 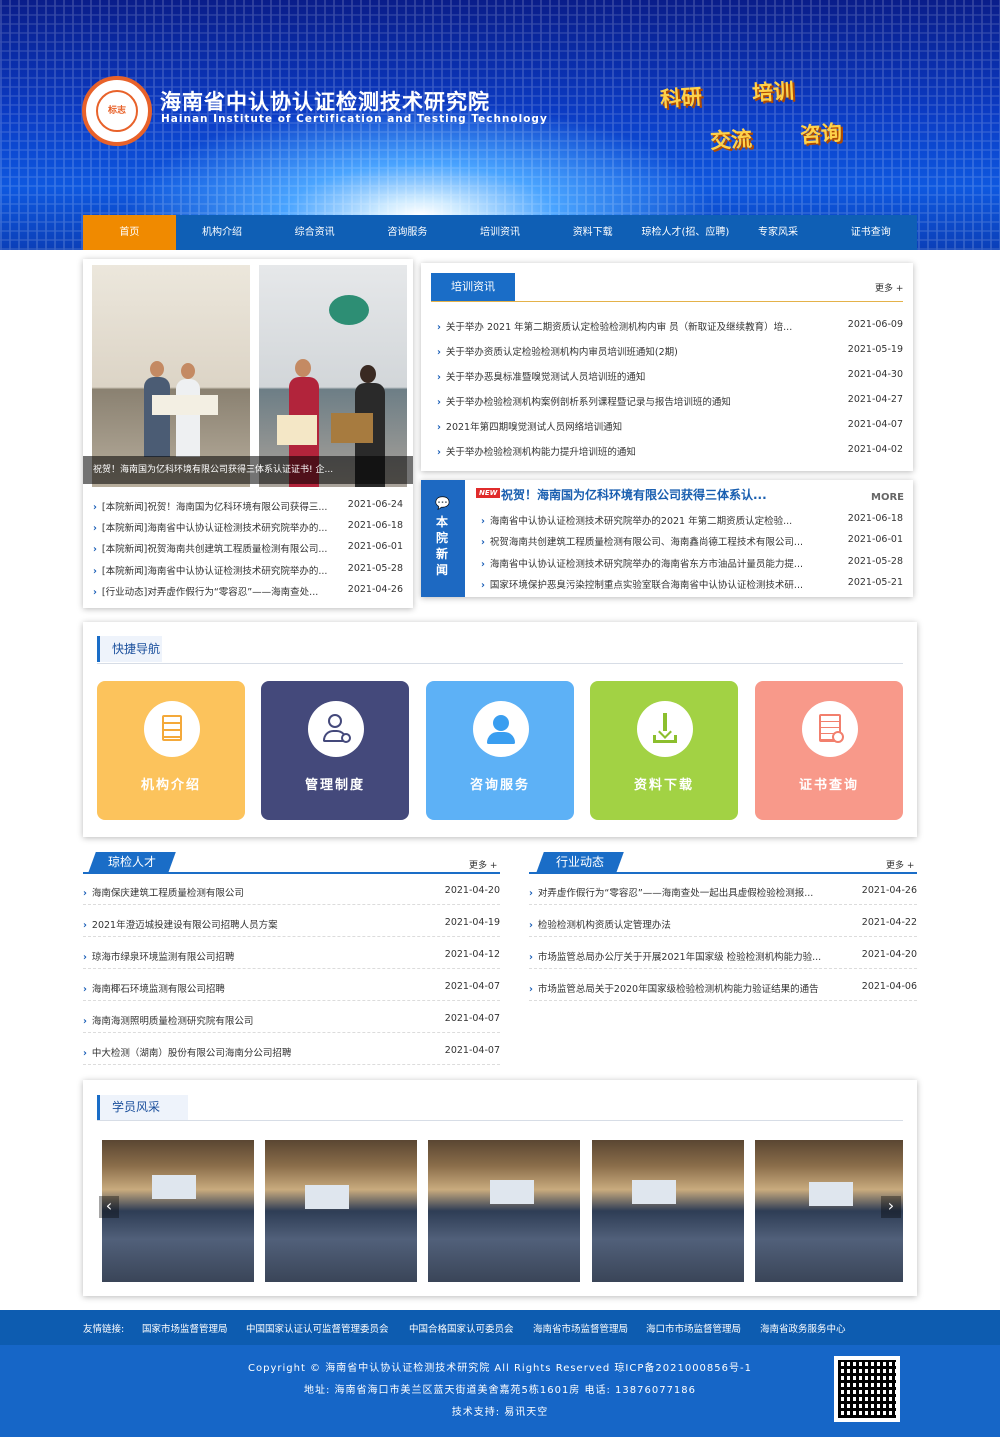 I want to click on list-item: 2021年第四期嗅觉测试人员网络培训通知2021-04-07, so click(x=667, y=426).